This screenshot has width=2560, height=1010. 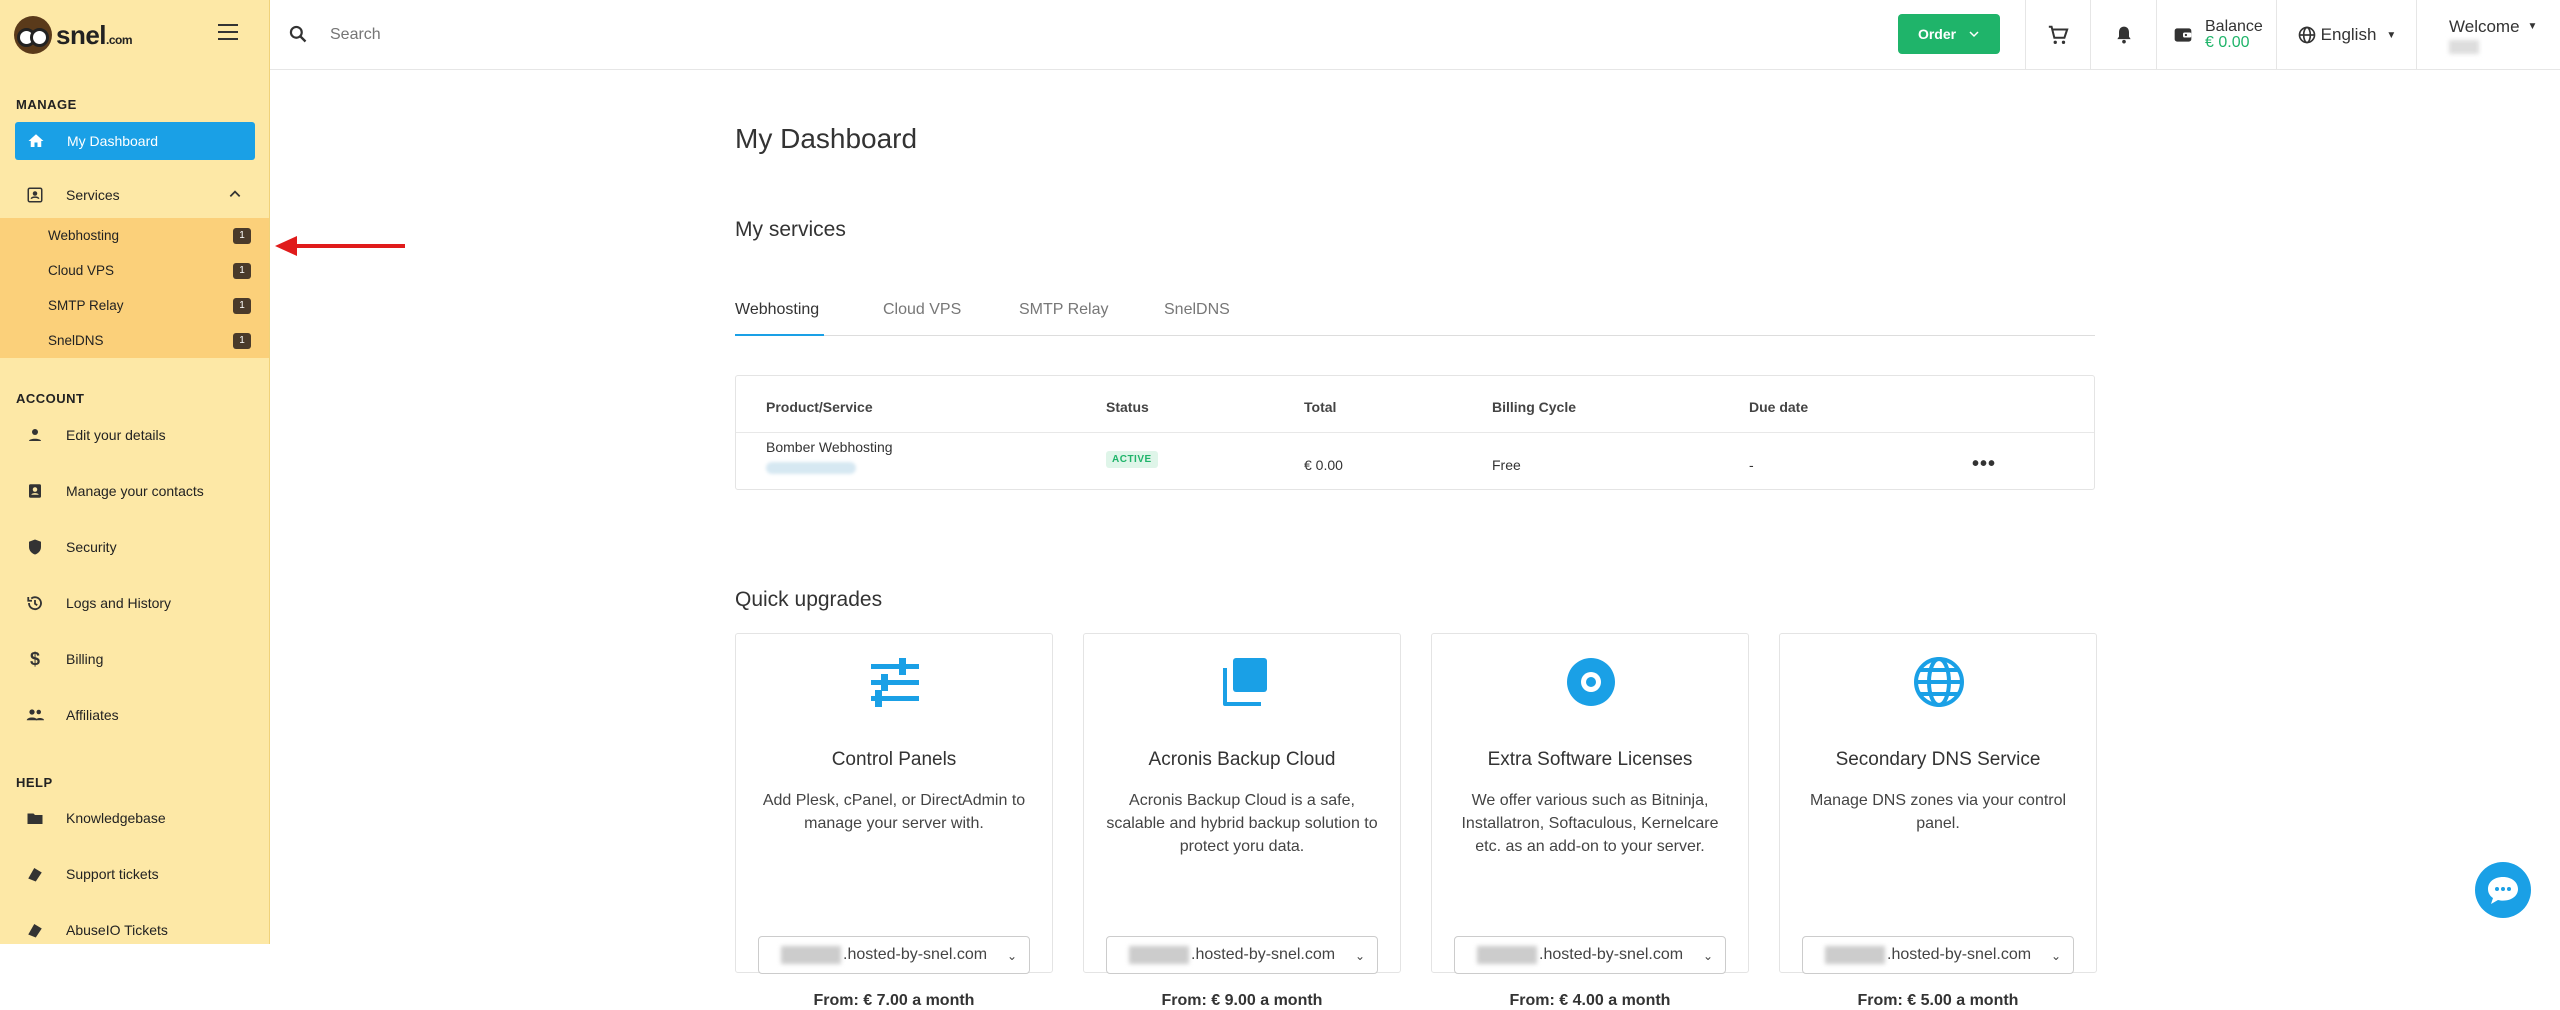 What do you see at coordinates (134, 547) in the screenshot?
I see `sidebar-item-security: Security` at bounding box center [134, 547].